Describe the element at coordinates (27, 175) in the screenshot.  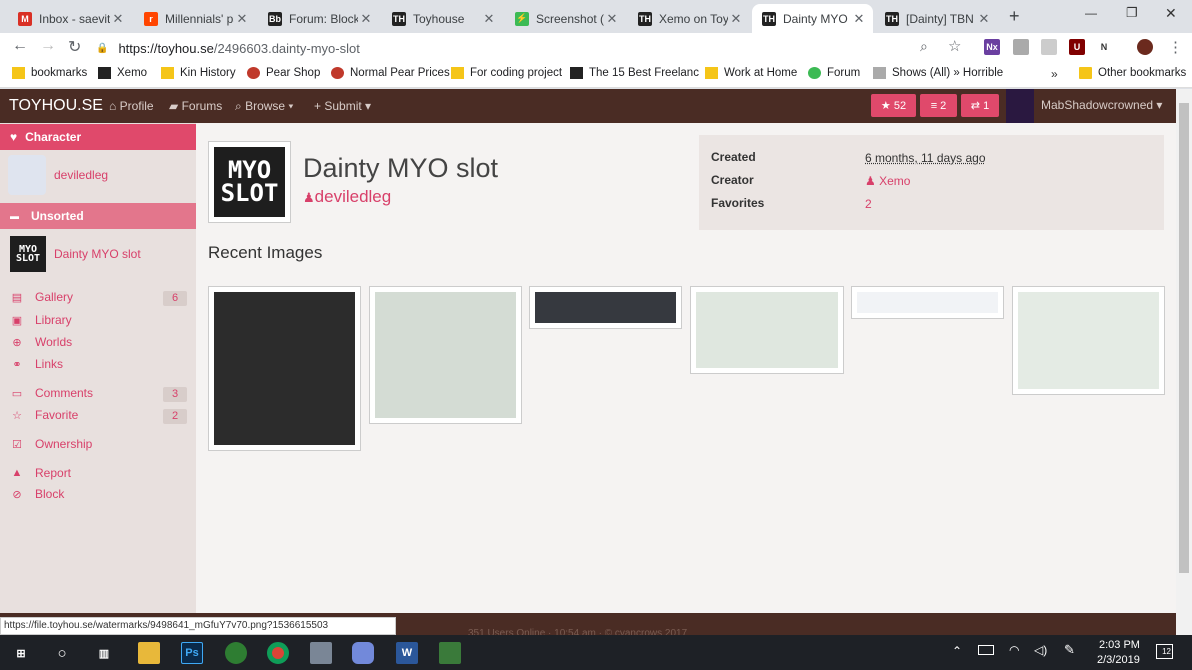
I see `character-avatar` at that location.